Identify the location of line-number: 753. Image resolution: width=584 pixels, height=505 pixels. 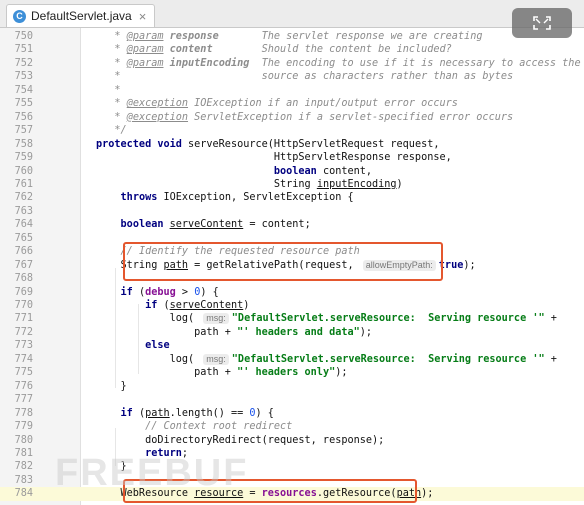
(23, 77).